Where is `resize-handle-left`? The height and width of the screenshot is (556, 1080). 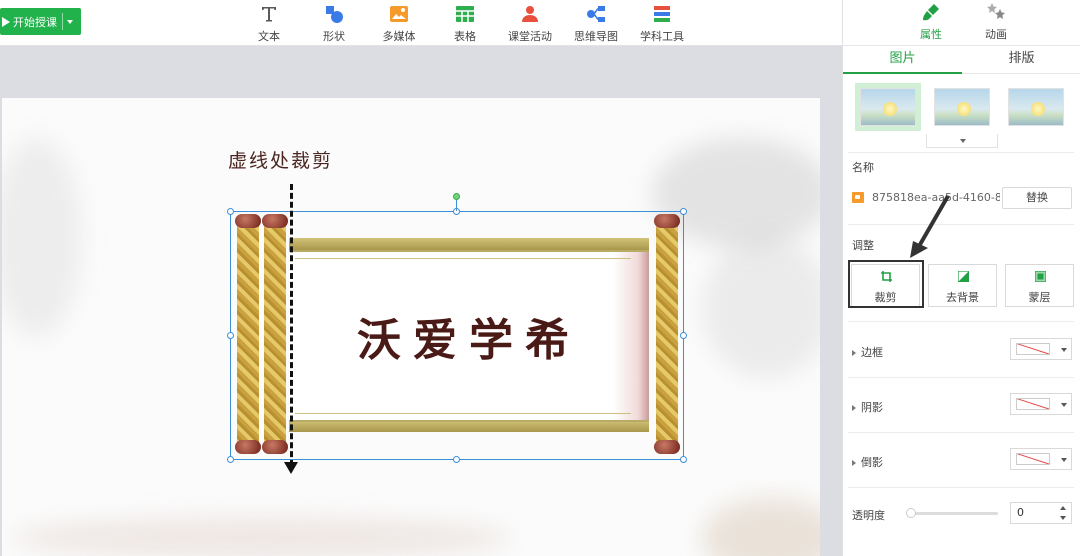 resize-handle-left is located at coordinates (230, 335).